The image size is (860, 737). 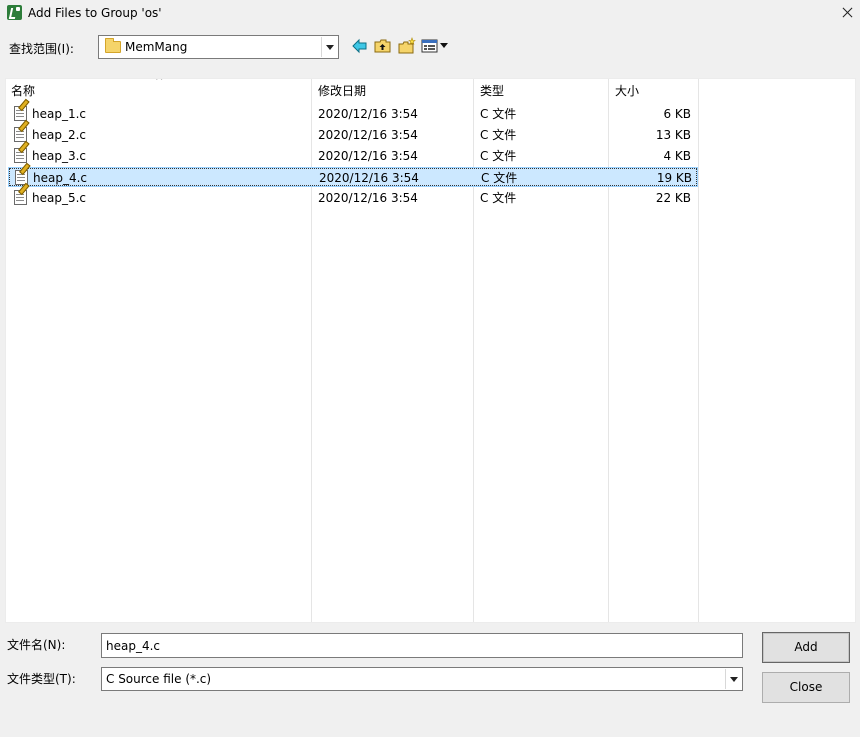 I want to click on back-button, so click(x=360, y=46).